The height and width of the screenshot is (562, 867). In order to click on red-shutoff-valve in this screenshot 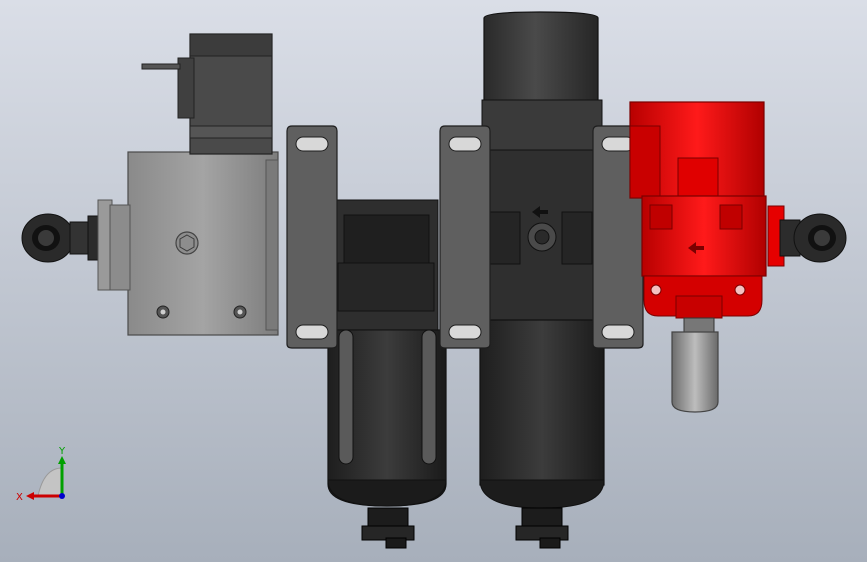, I will do `click(707, 210)`.